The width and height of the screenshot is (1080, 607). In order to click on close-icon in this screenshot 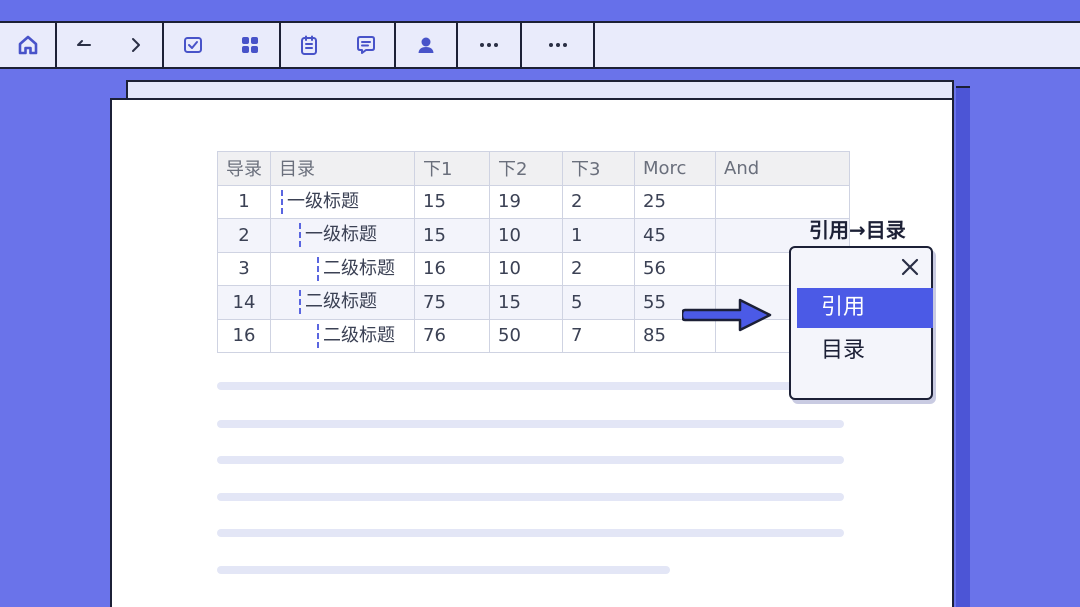, I will do `click(910, 267)`.